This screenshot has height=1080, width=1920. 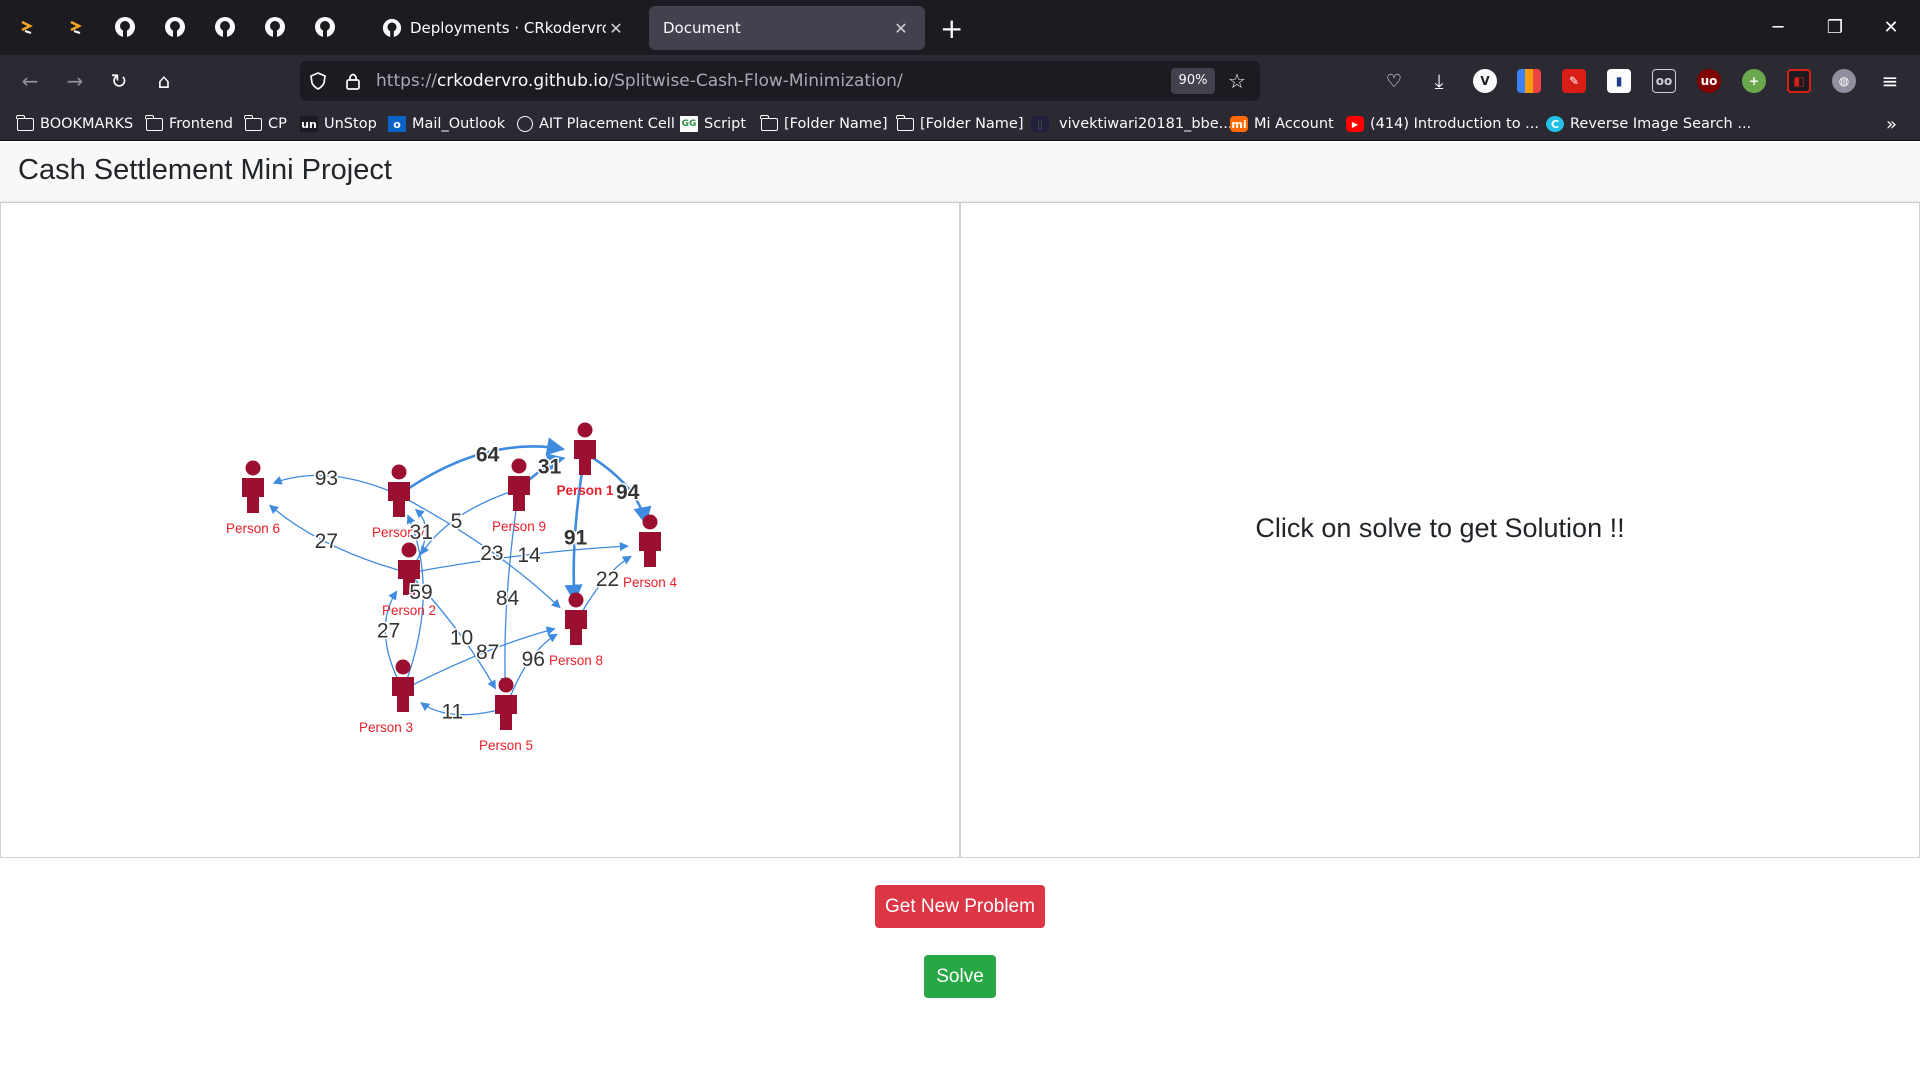 I want to click on debt-amount-label: 96, so click(x=533, y=659).